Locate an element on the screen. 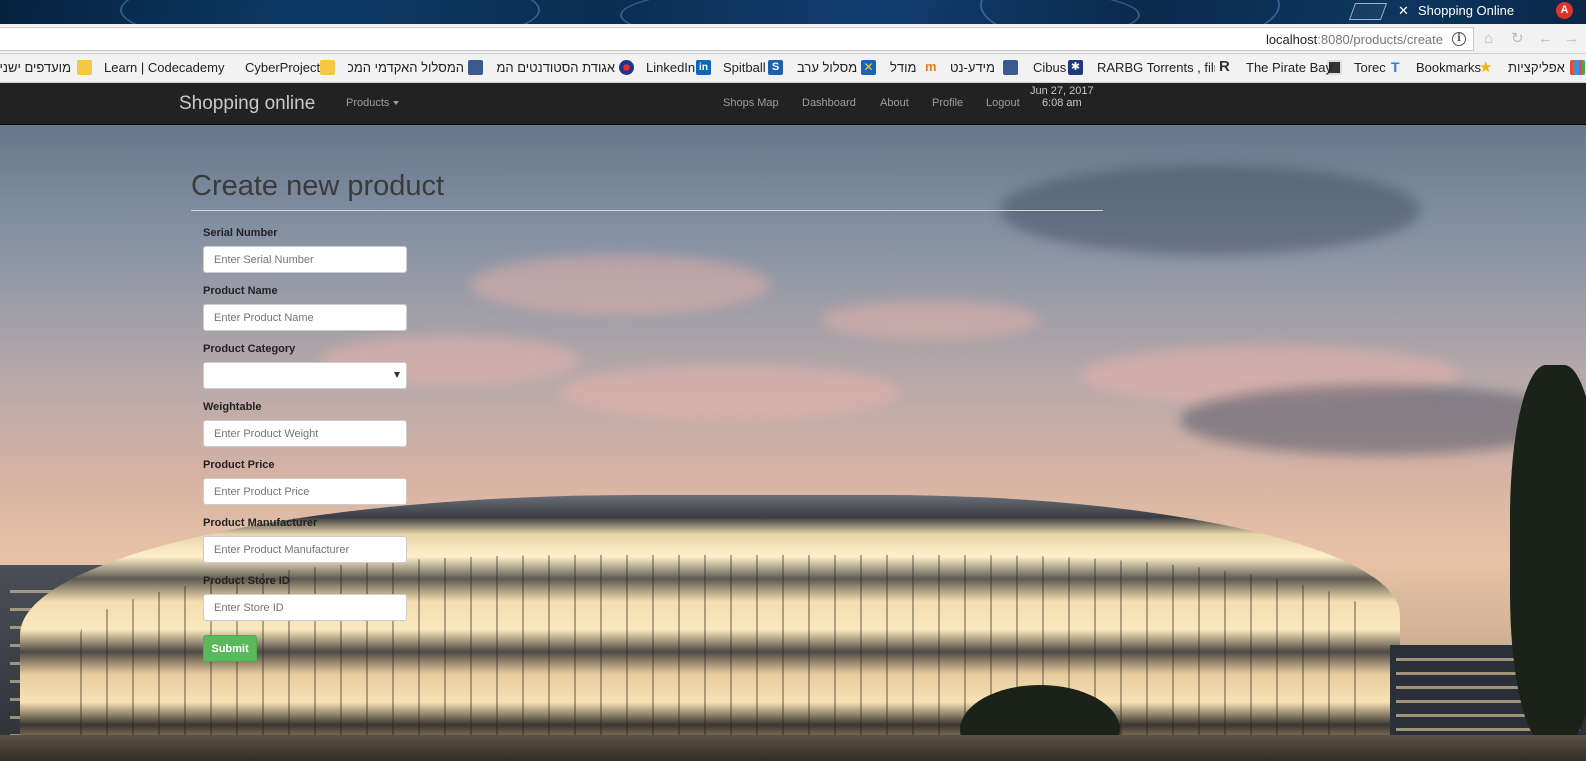 This screenshot has width=1586, height=761. nav-profile: Profile is located at coordinates (947, 103).